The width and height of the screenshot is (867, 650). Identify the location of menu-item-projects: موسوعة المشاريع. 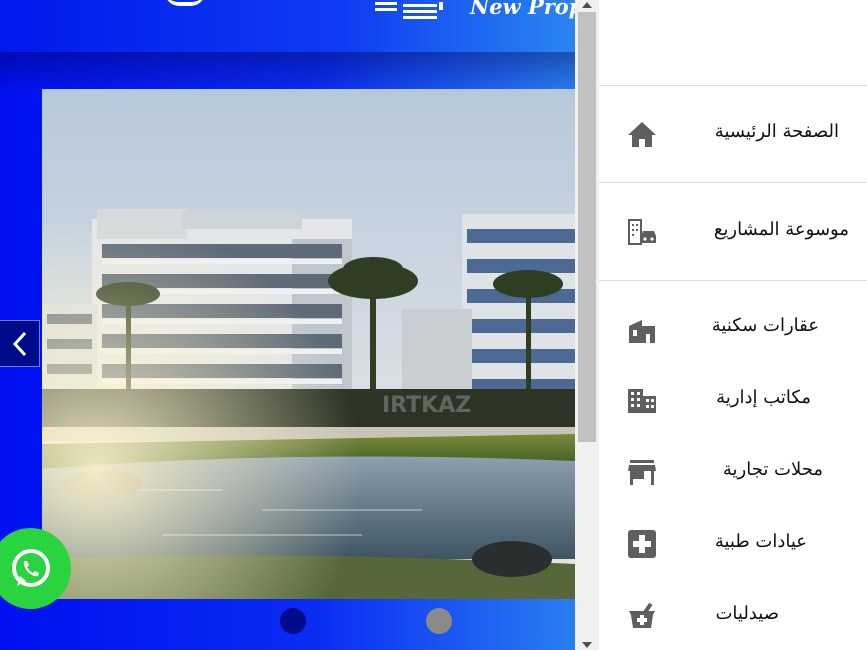
(733, 232).